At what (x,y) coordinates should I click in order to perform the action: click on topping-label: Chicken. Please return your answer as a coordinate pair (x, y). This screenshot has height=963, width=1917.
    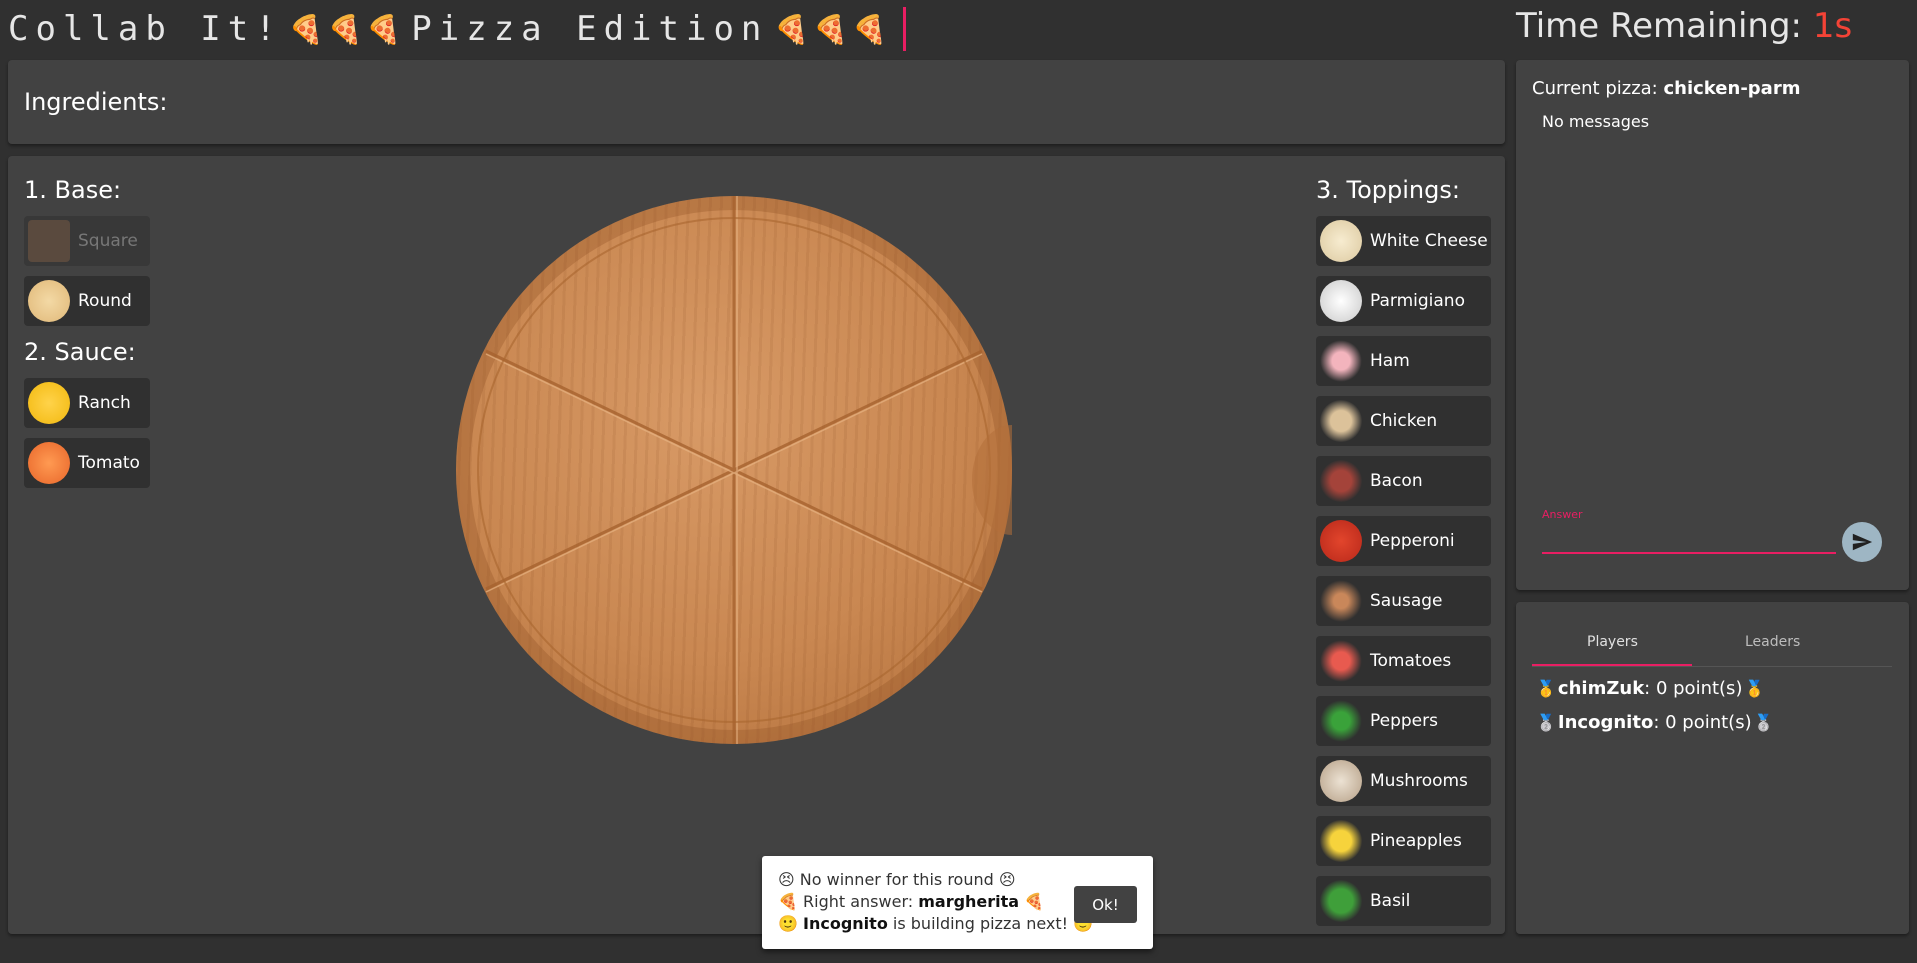
    Looking at the image, I should click on (1404, 421).